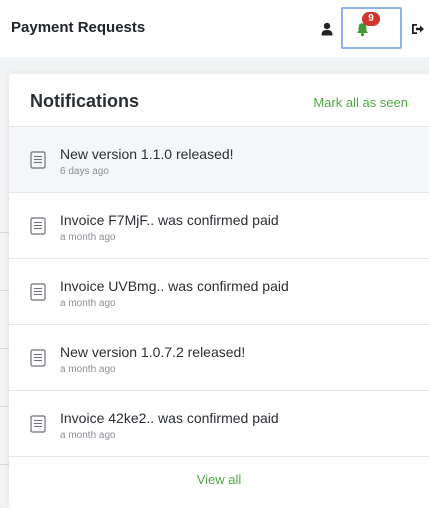 Image resolution: width=429 pixels, height=508 pixels. Describe the element at coordinates (360, 102) in the screenshot. I see `mark-all-seen-link: Mark all as seen` at that location.